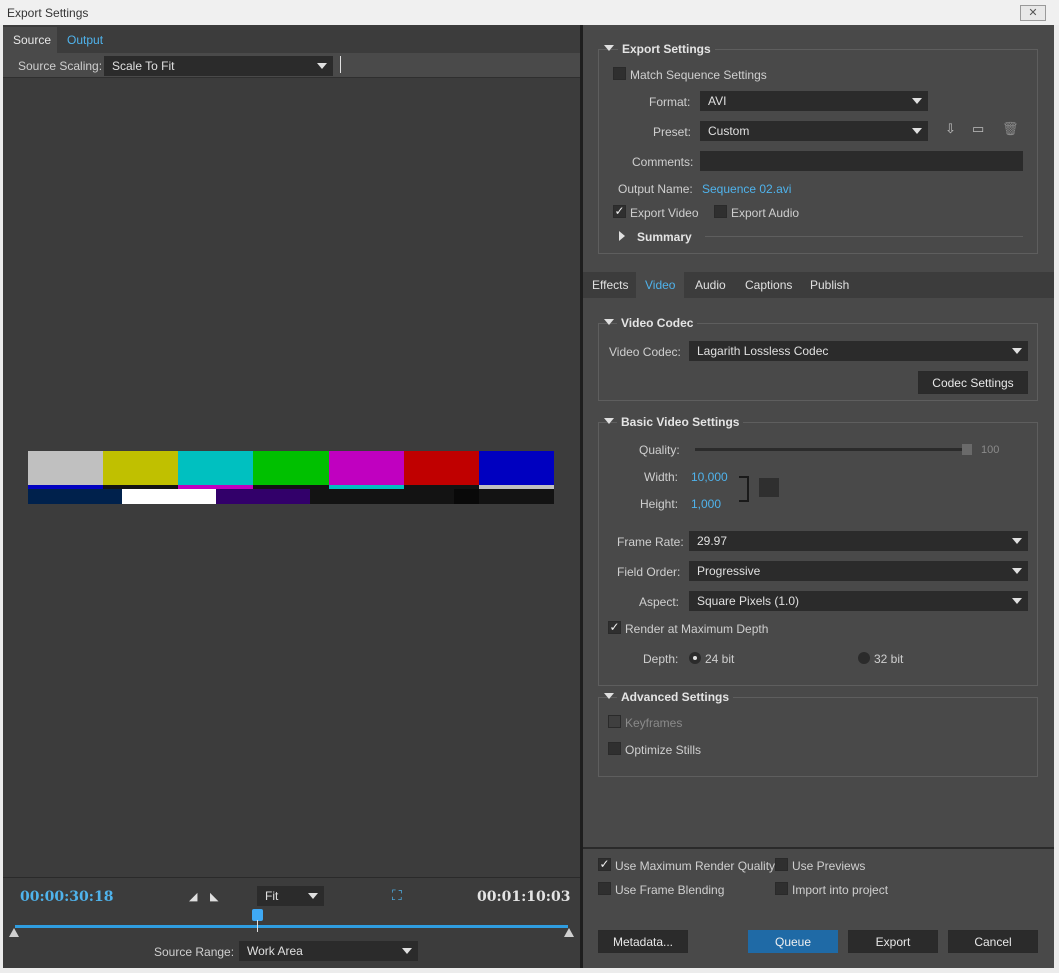 This screenshot has width=1059, height=973. I want to click on source-scaling-dropdown: Scale To Fit, so click(218, 66).